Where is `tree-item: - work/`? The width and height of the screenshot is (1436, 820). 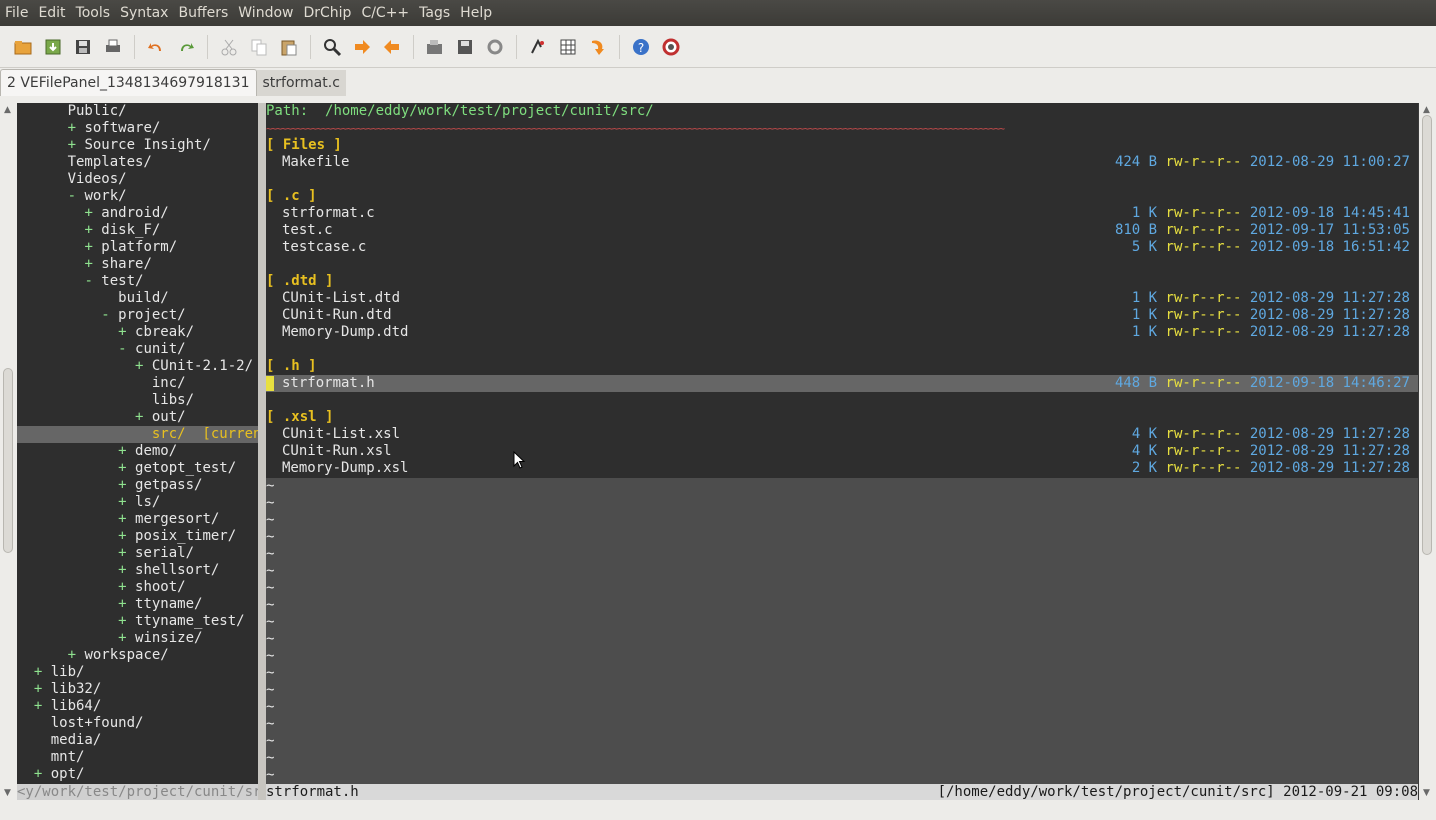
tree-item: - work/ is located at coordinates (137, 196).